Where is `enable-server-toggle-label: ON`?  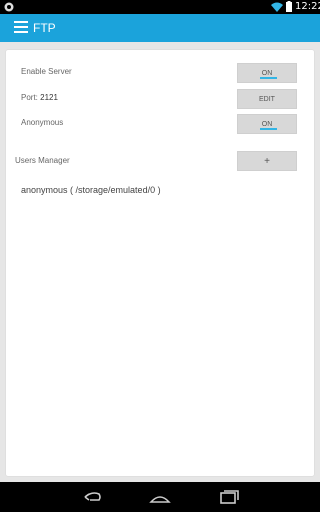 enable-server-toggle-label: ON is located at coordinates (267, 73).